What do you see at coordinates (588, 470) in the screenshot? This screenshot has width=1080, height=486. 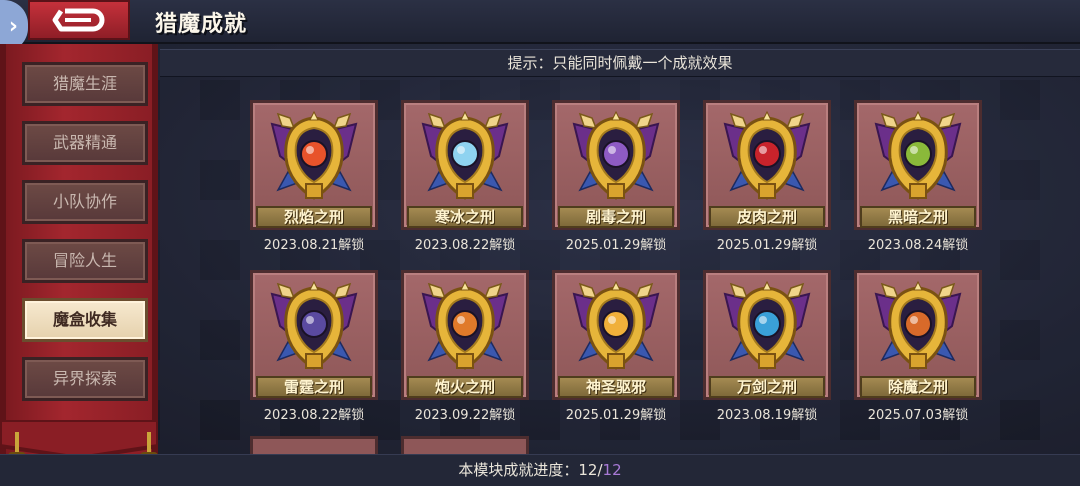 I see `progress-current: 12` at bounding box center [588, 470].